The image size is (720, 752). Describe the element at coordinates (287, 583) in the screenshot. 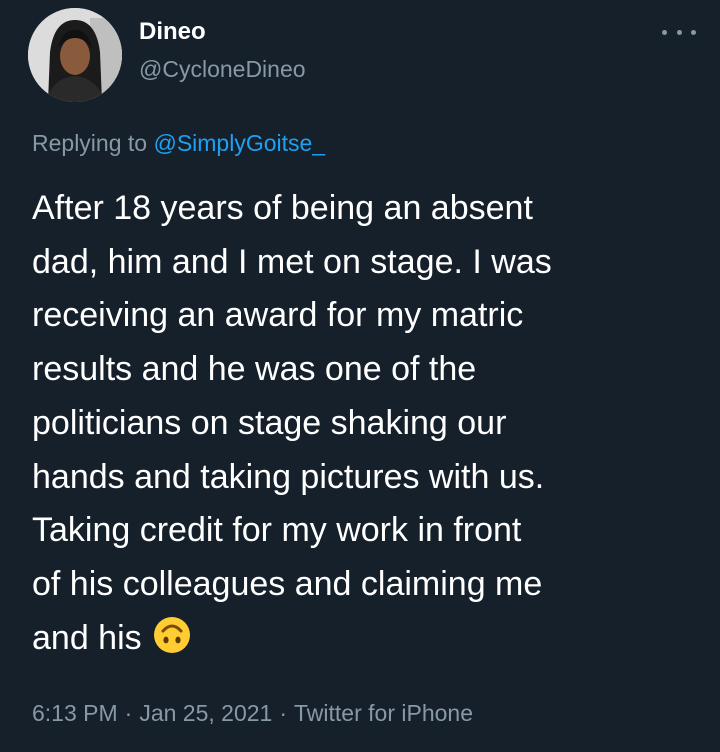

I see `tweet-line: of his colleagues and claiming me` at that location.